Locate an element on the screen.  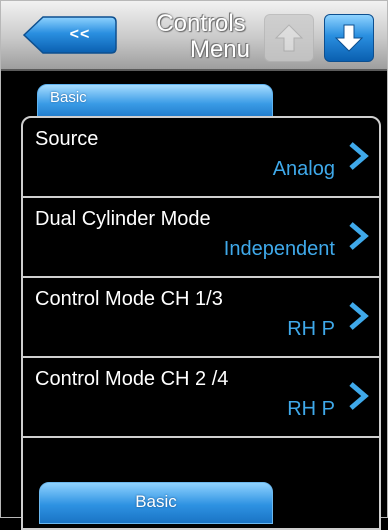
menu-row-control-mode-ch13: Control Mode CH 1/3 RH P is located at coordinates (201, 318).